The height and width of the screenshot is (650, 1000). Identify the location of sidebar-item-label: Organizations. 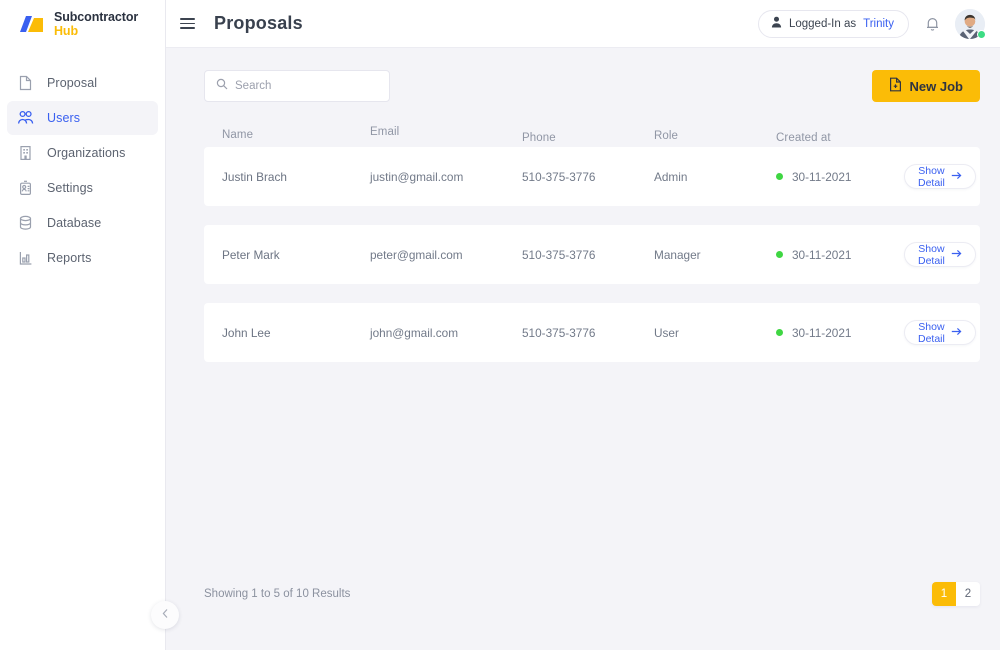
(86, 153).